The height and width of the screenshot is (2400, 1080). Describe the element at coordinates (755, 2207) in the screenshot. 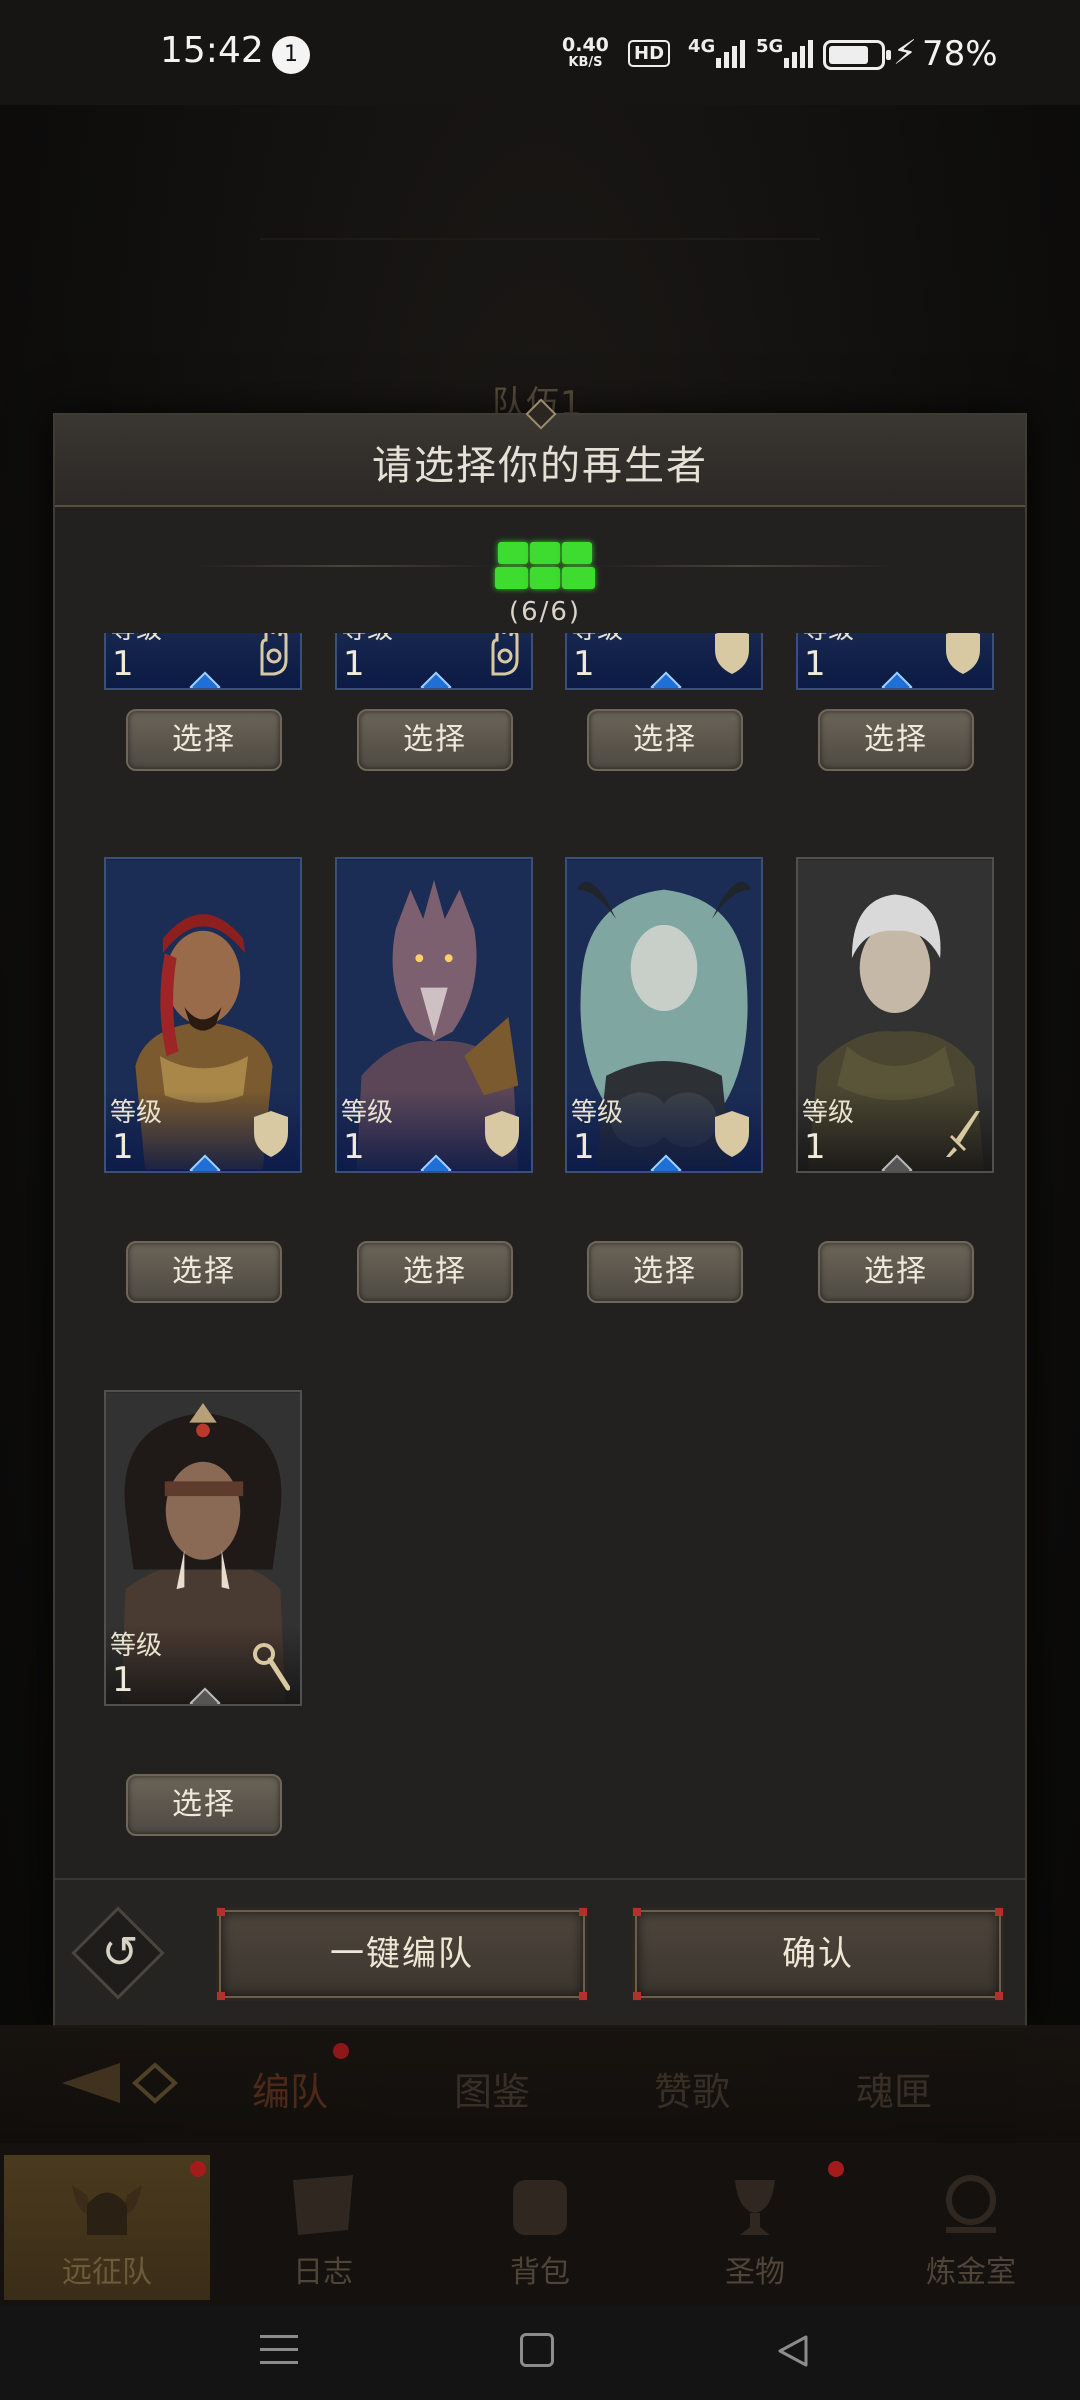

I see `chalice-icon` at that location.